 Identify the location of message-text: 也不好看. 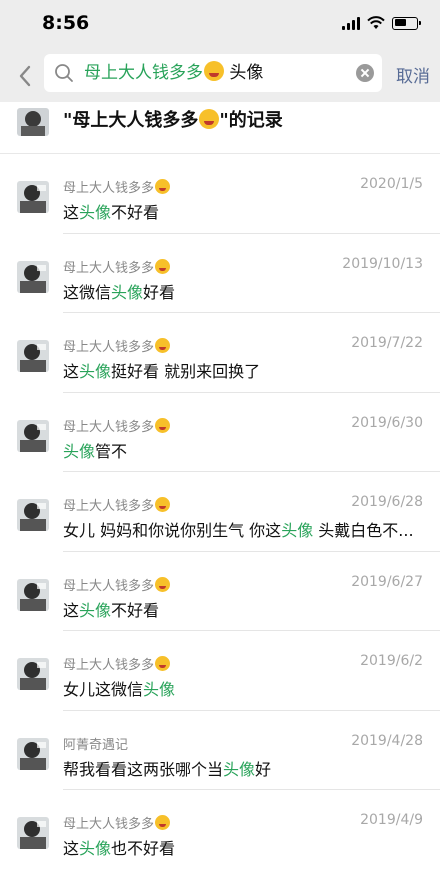
(143, 848).